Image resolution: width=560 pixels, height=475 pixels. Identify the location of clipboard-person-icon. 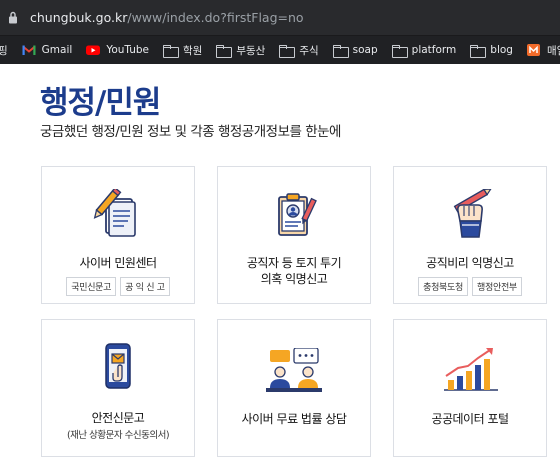
(297, 214).